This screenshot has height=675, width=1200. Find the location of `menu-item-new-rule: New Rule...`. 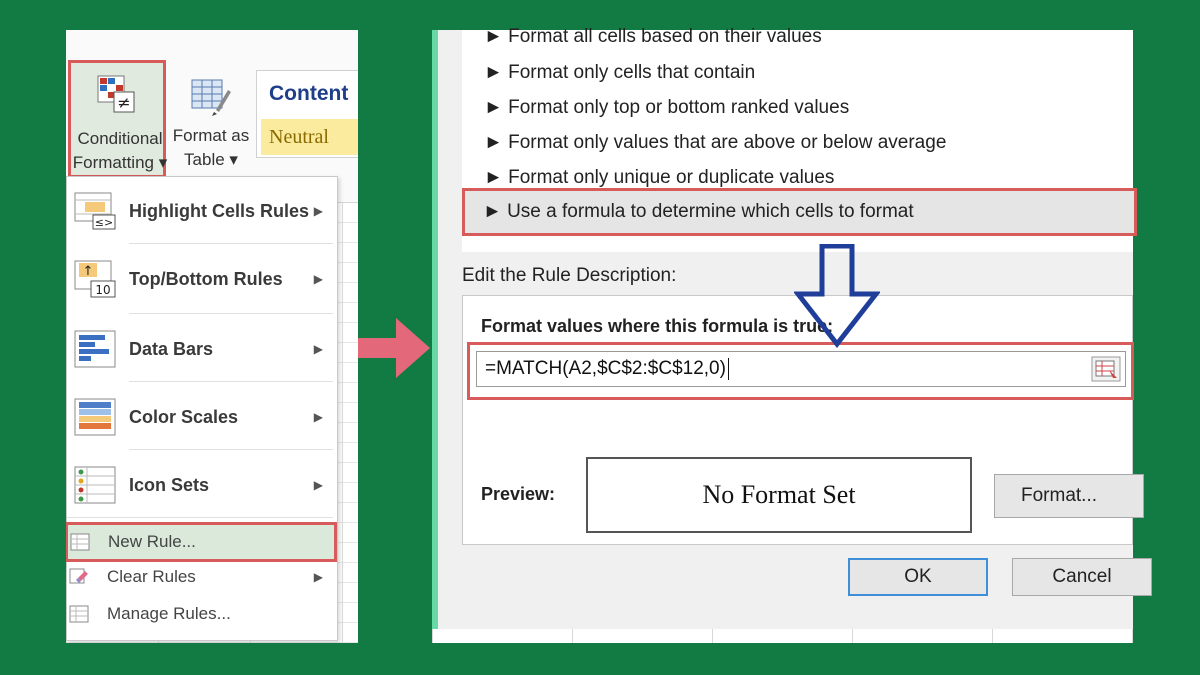

menu-item-new-rule: New Rule... is located at coordinates (201, 542).